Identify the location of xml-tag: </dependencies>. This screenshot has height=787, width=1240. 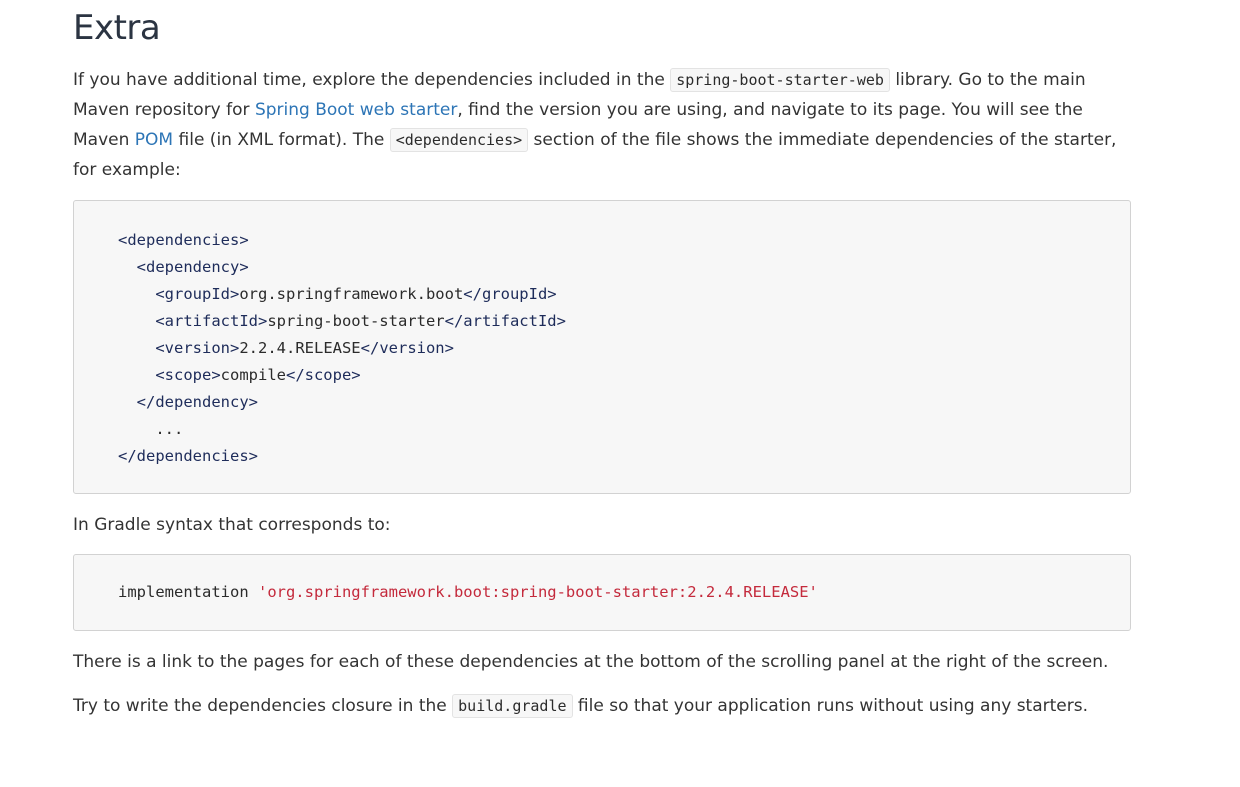
(188, 456).